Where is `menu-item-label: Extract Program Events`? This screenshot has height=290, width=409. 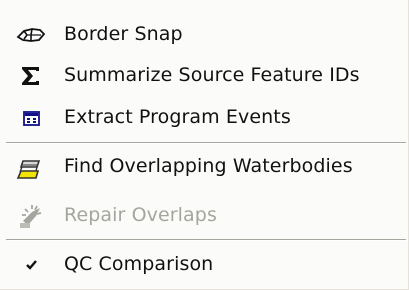
menu-item-label: Extract Program Events is located at coordinates (177, 117).